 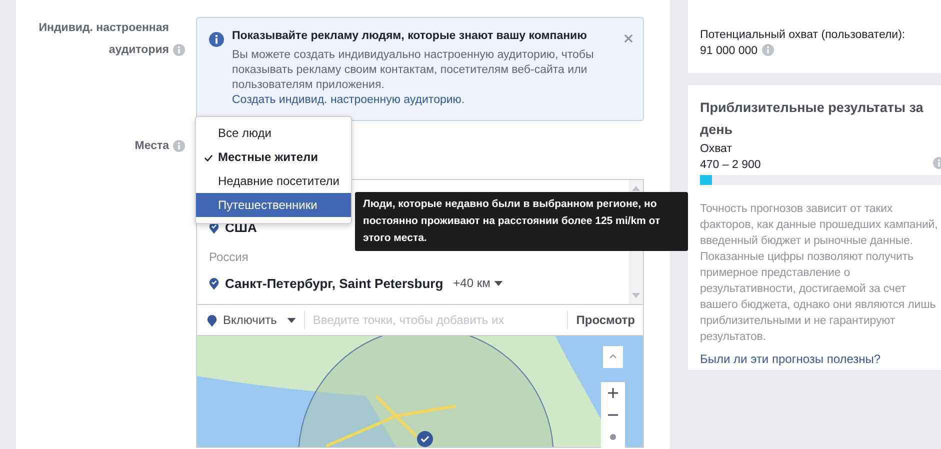 What do you see at coordinates (819, 273) in the screenshot?
I see `estimate-note: Точность прогнозов зависит от таких факторов, как данные прошедших кампаний, введенный бюджет и рыночные данные. Показанные цифры позволяют получить примерное представление о результативности, достигаемой за счет вашего бюджета, однако они являются лишь приблизительными и не гарантируют результатов.` at bounding box center [819, 273].